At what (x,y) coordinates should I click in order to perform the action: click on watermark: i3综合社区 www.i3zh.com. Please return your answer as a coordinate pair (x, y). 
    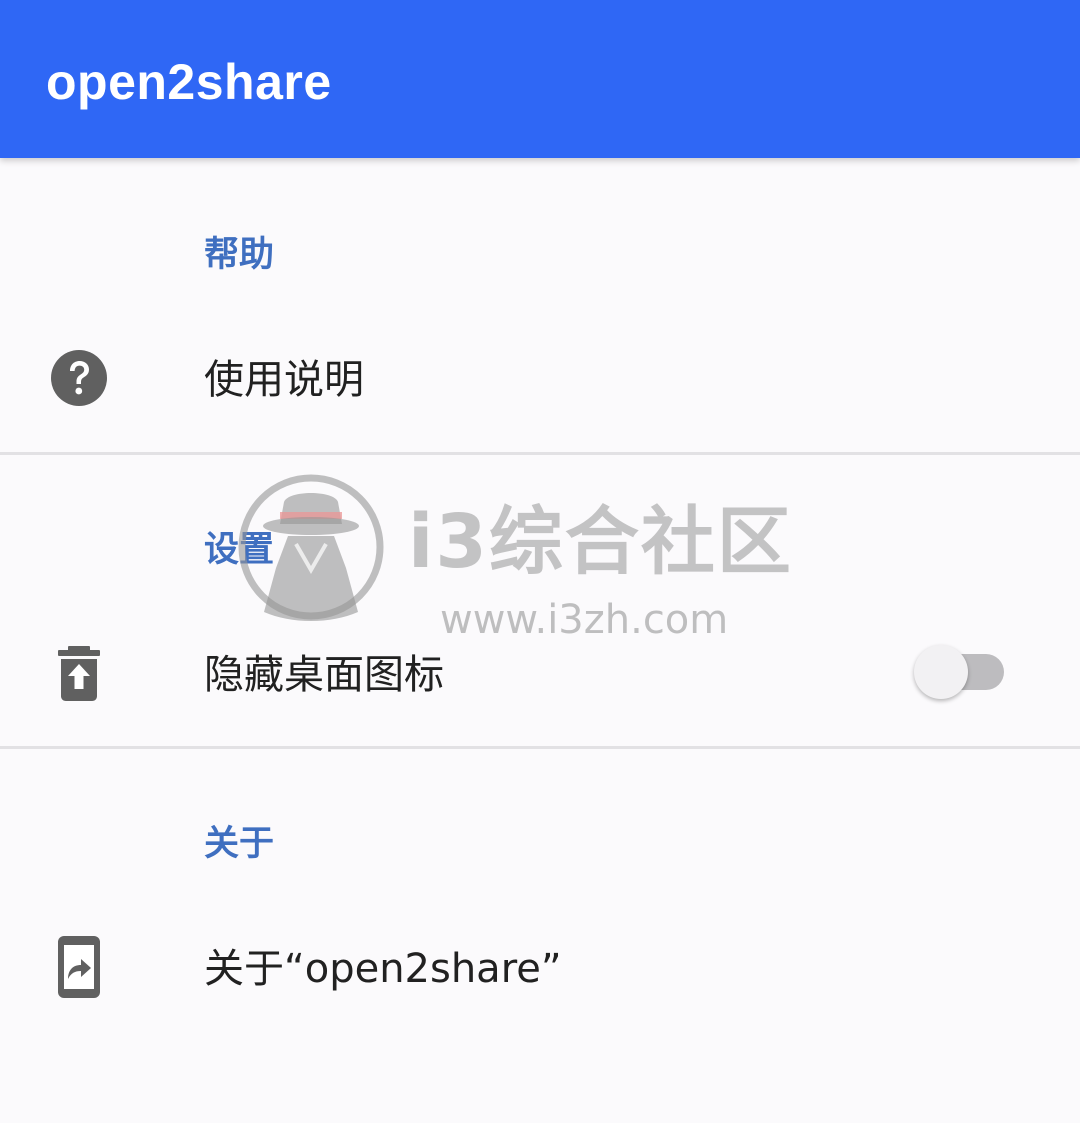
    Looking at the image, I should click on (536, 557).